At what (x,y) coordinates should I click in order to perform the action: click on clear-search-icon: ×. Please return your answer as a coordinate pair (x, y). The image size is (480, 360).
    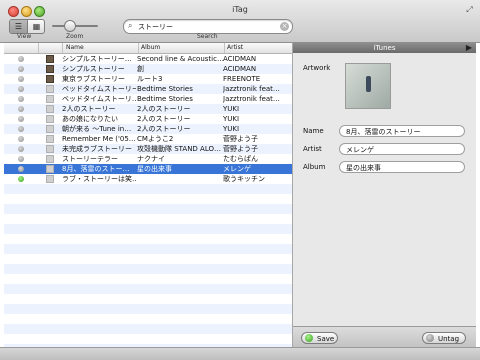
    Looking at the image, I should click on (284, 26).